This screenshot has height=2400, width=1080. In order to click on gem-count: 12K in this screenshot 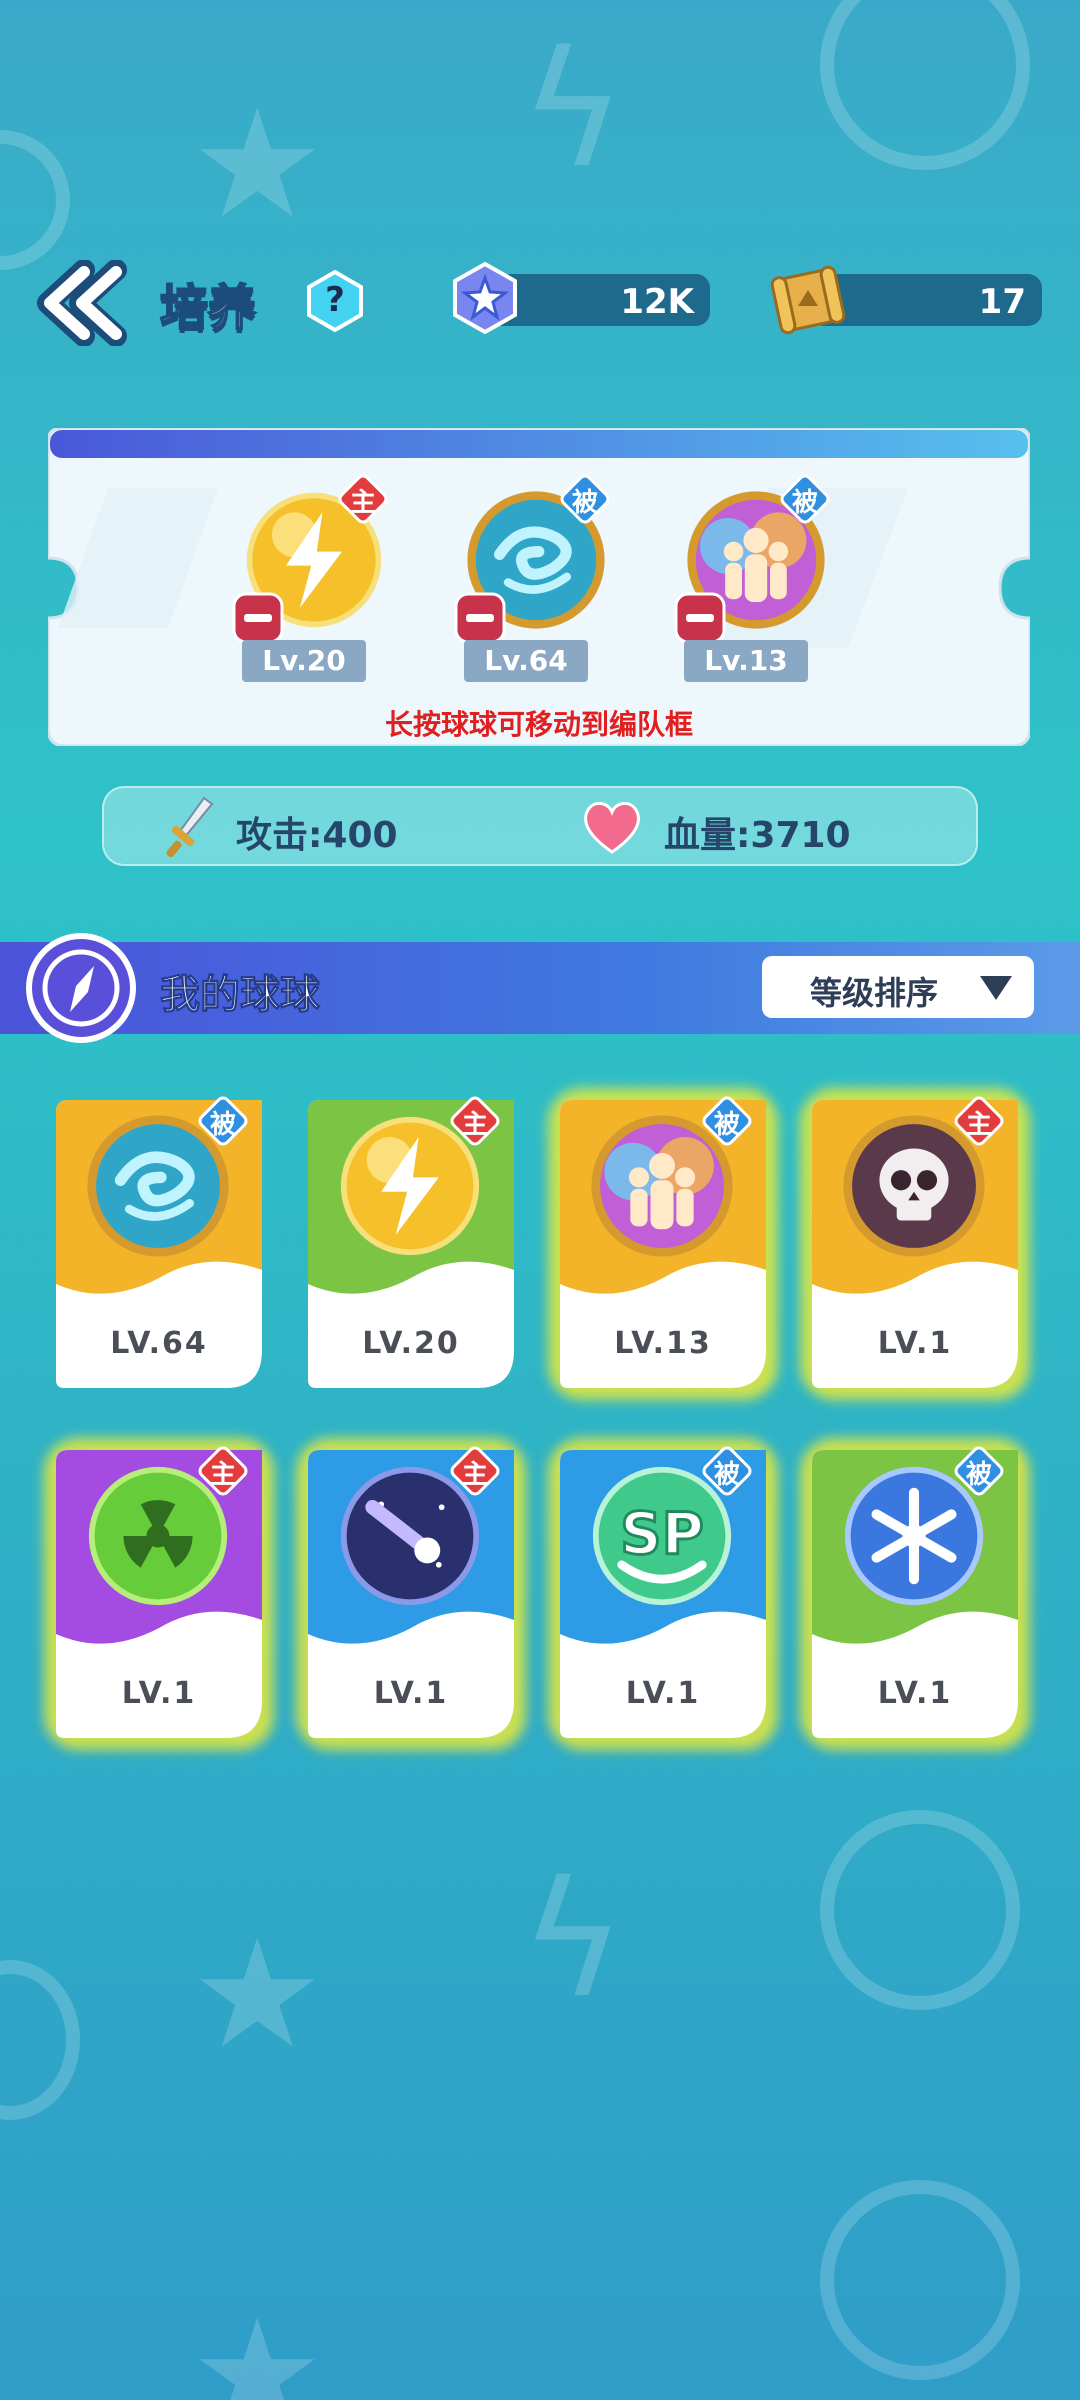, I will do `click(657, 302)`.